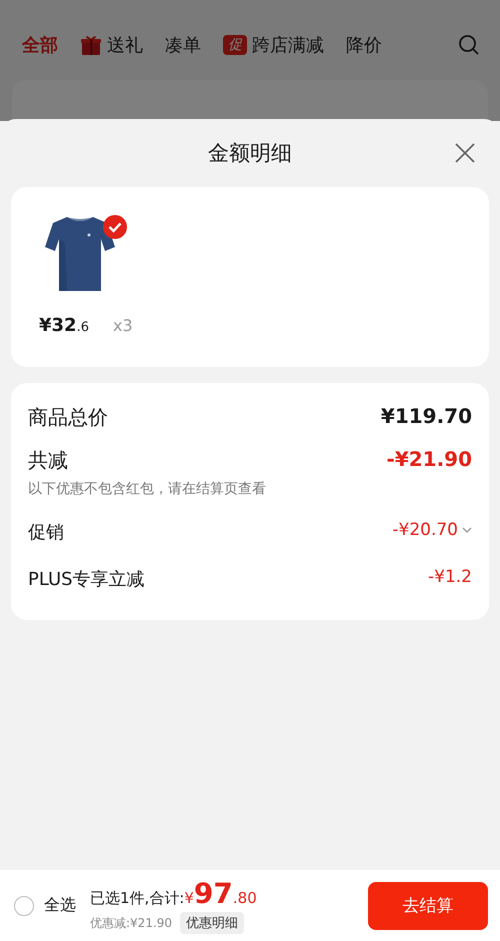  What do you see at coordinates (467, 530) in the screenshot?
I see `chevron-down-icon` at bounding box center [467, 530].